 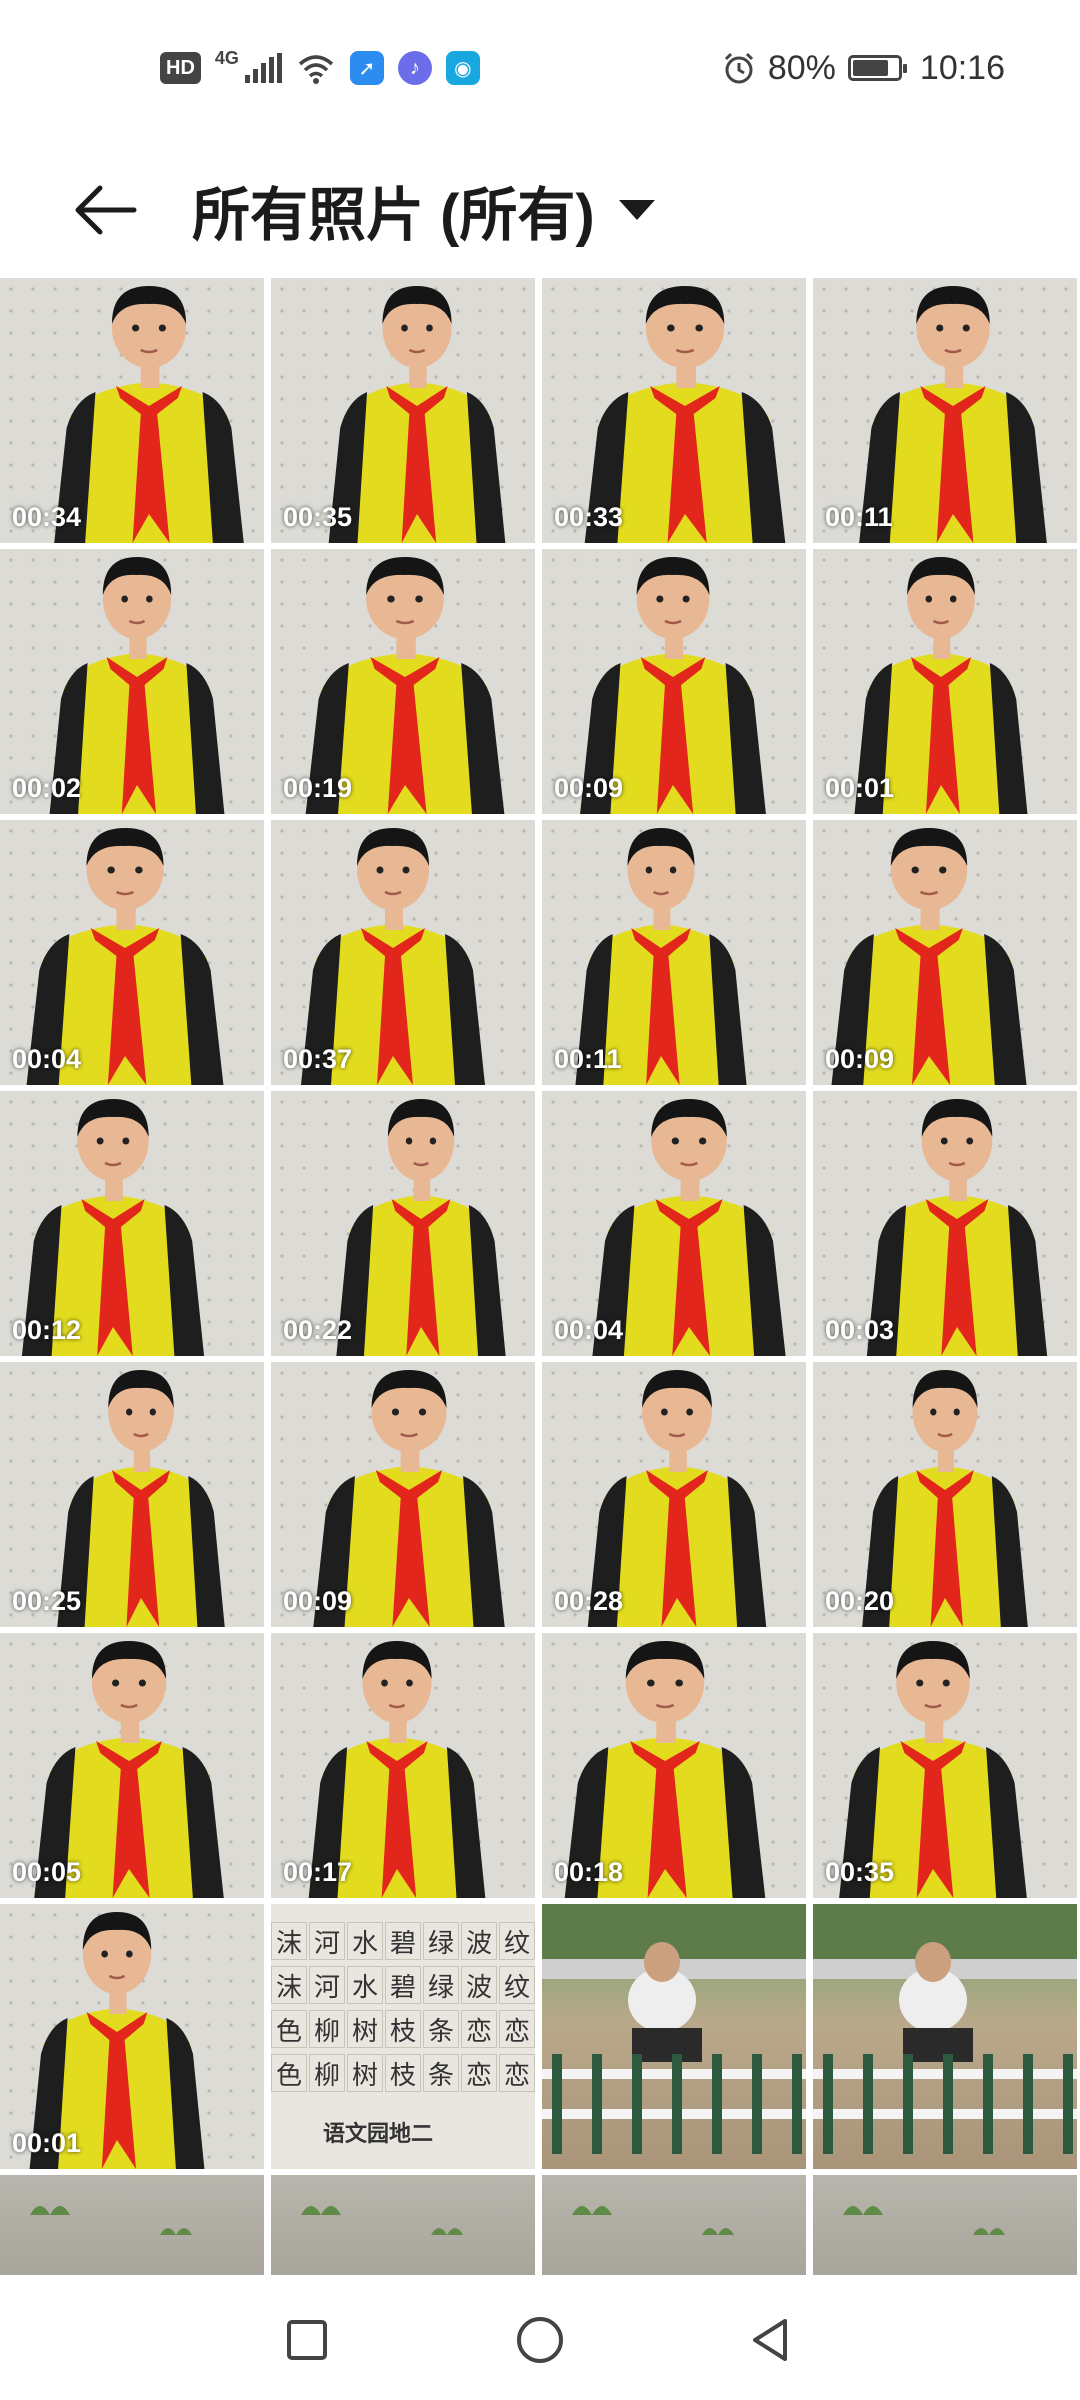 I want to click on status-bar: HD 4G ➚ ♪ ◉ 80% 10:16, so click(x=540, y=70).